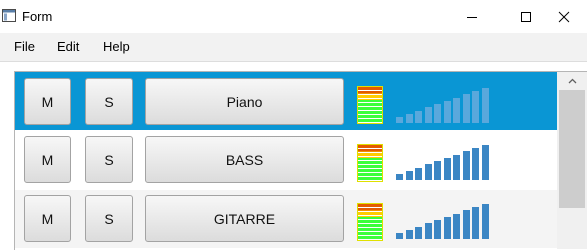  I want to click on track-name-button: BASS, so click(244, 159).